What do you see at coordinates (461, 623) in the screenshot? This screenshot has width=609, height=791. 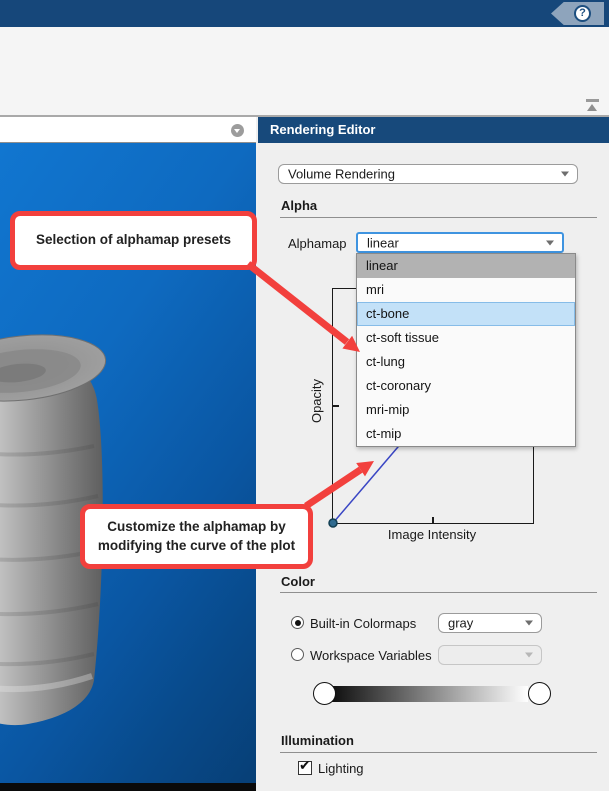 I see `colormap-value: gray` at bounding box center [461, 623].